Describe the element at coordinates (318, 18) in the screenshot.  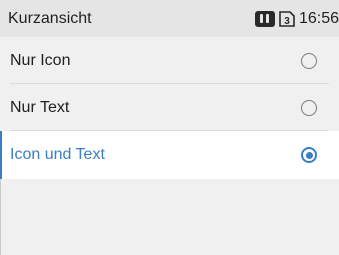
I see `status-time: 16:56` at that location.